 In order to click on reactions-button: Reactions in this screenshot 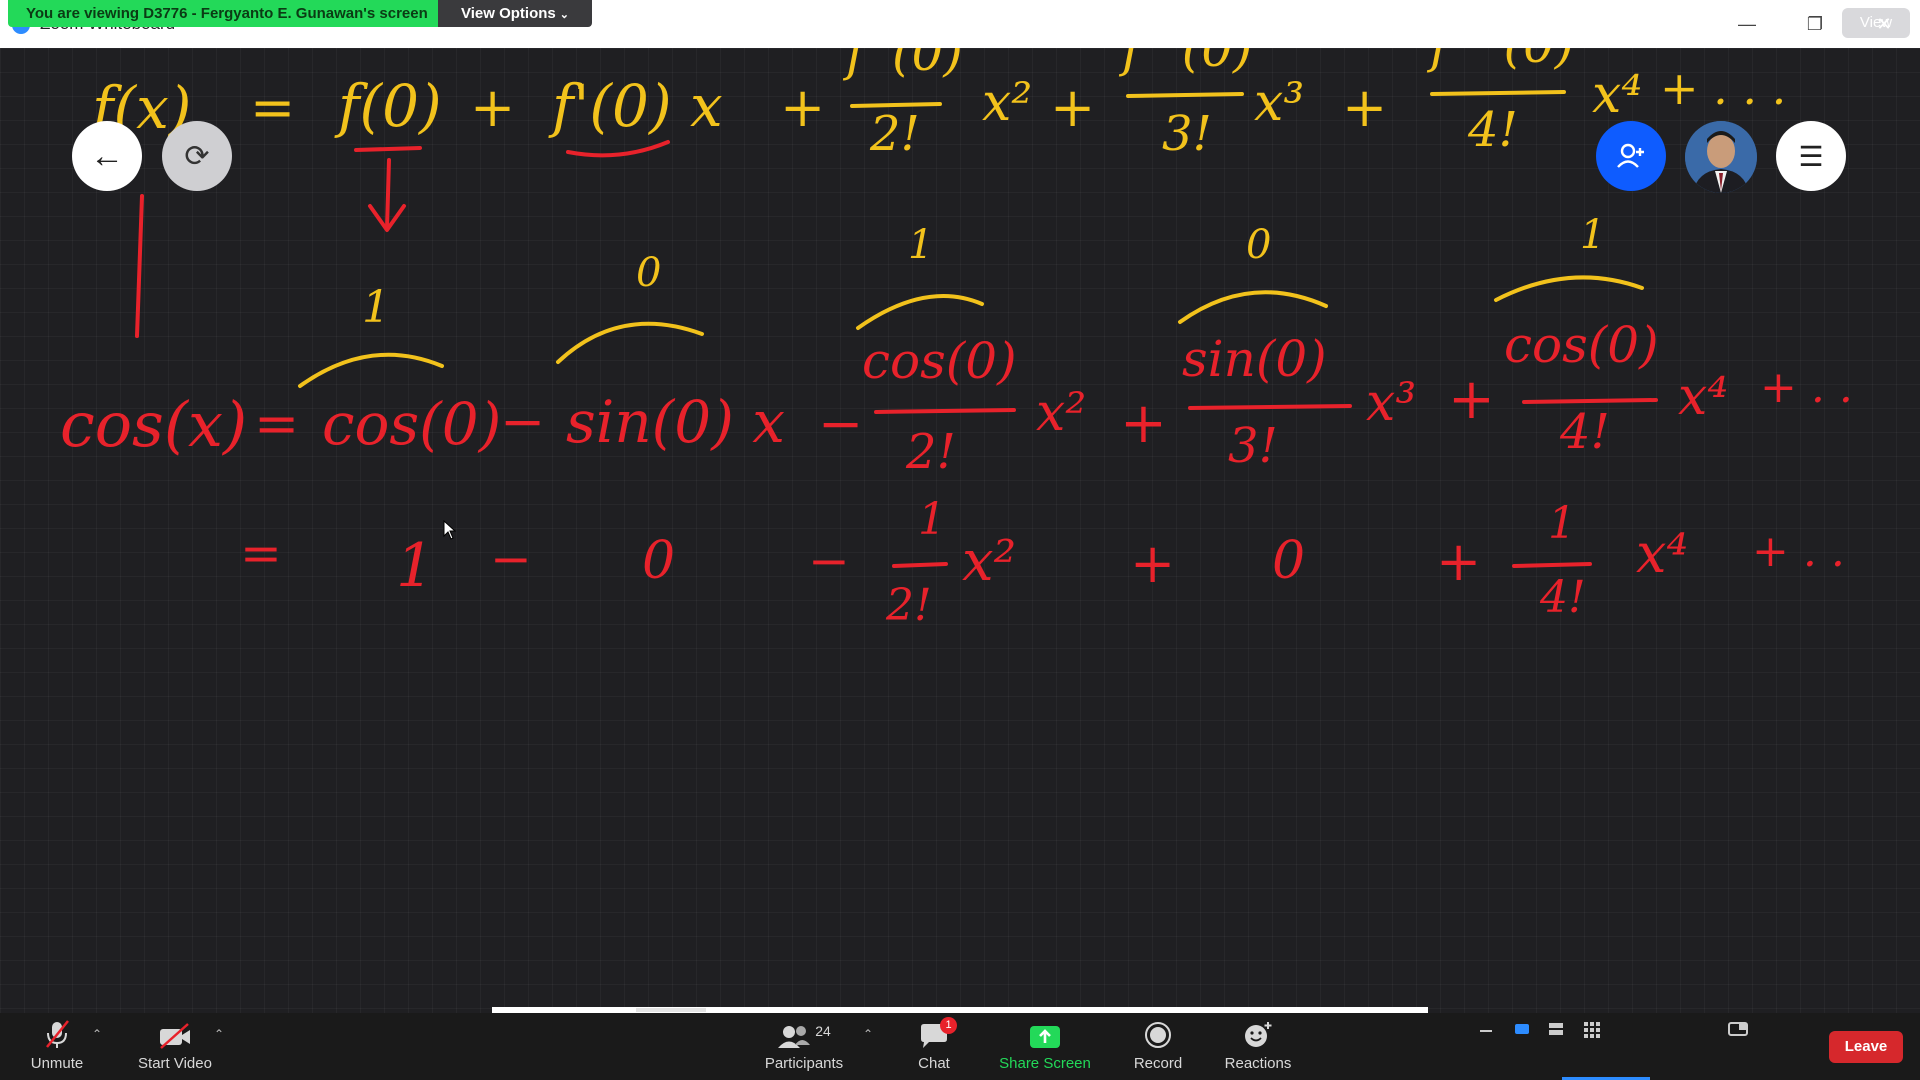, I will do `click(1258, 1046)`.